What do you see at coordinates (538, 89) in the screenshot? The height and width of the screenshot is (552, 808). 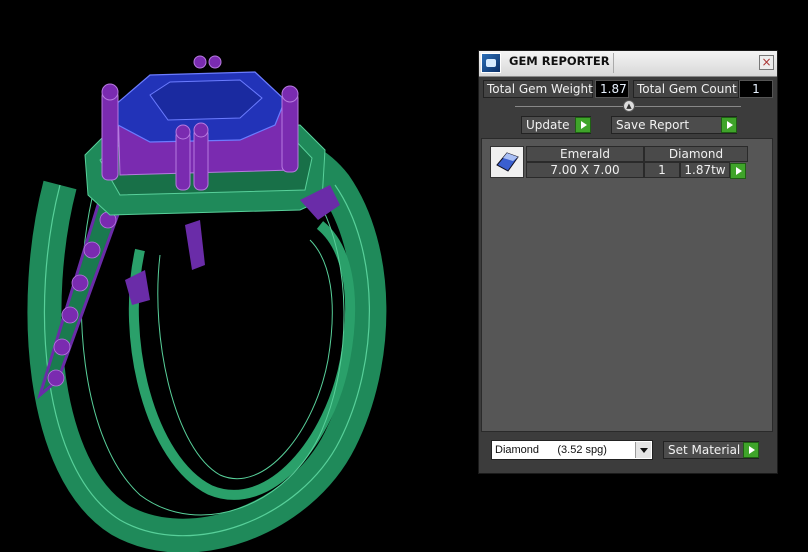 I see `total-gem-weight-label: Total Gem Weight` at bounding box center [538, 89].